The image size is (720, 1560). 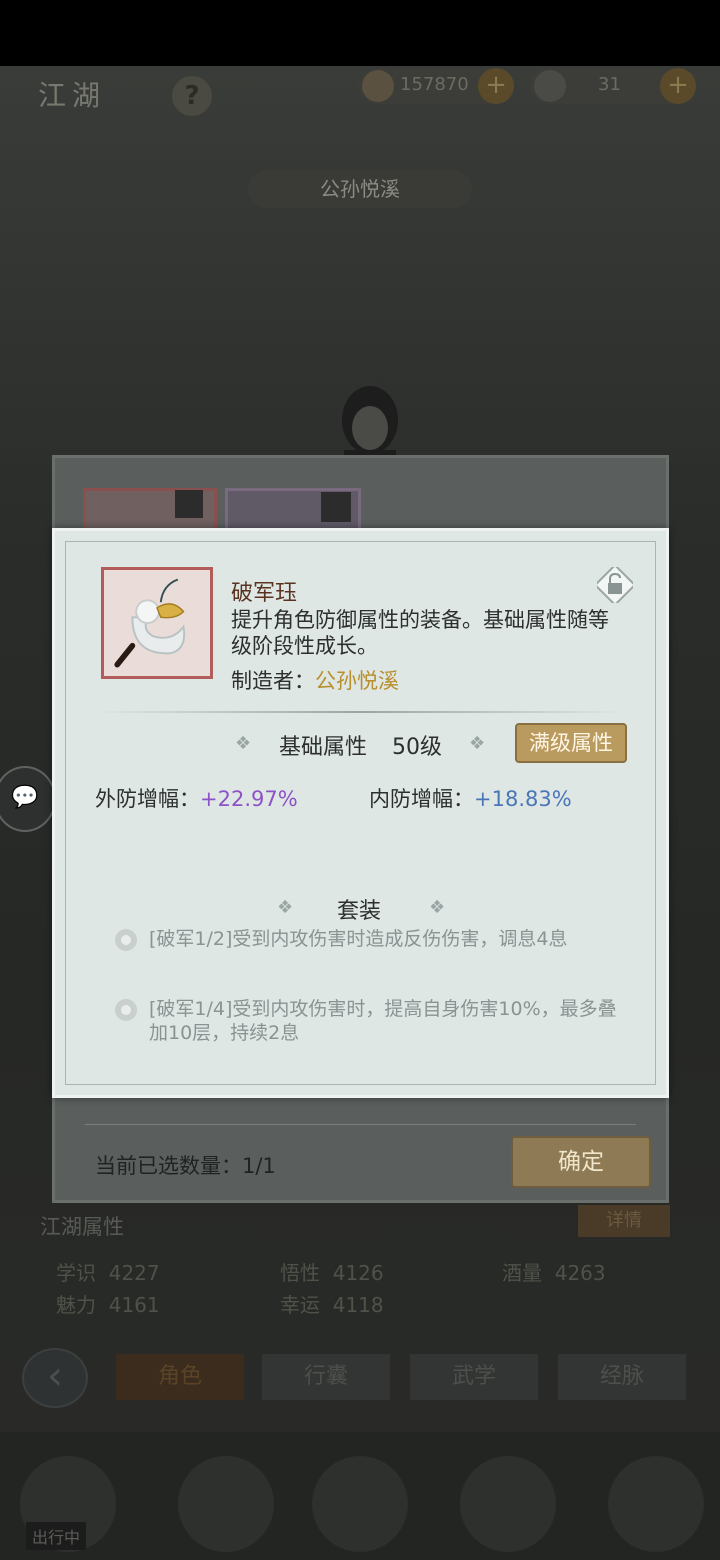 What do you see at coordinates (273, 681) in the screenshot?
I see `maker-label: 制造者：` at bounding box center [273, 681].